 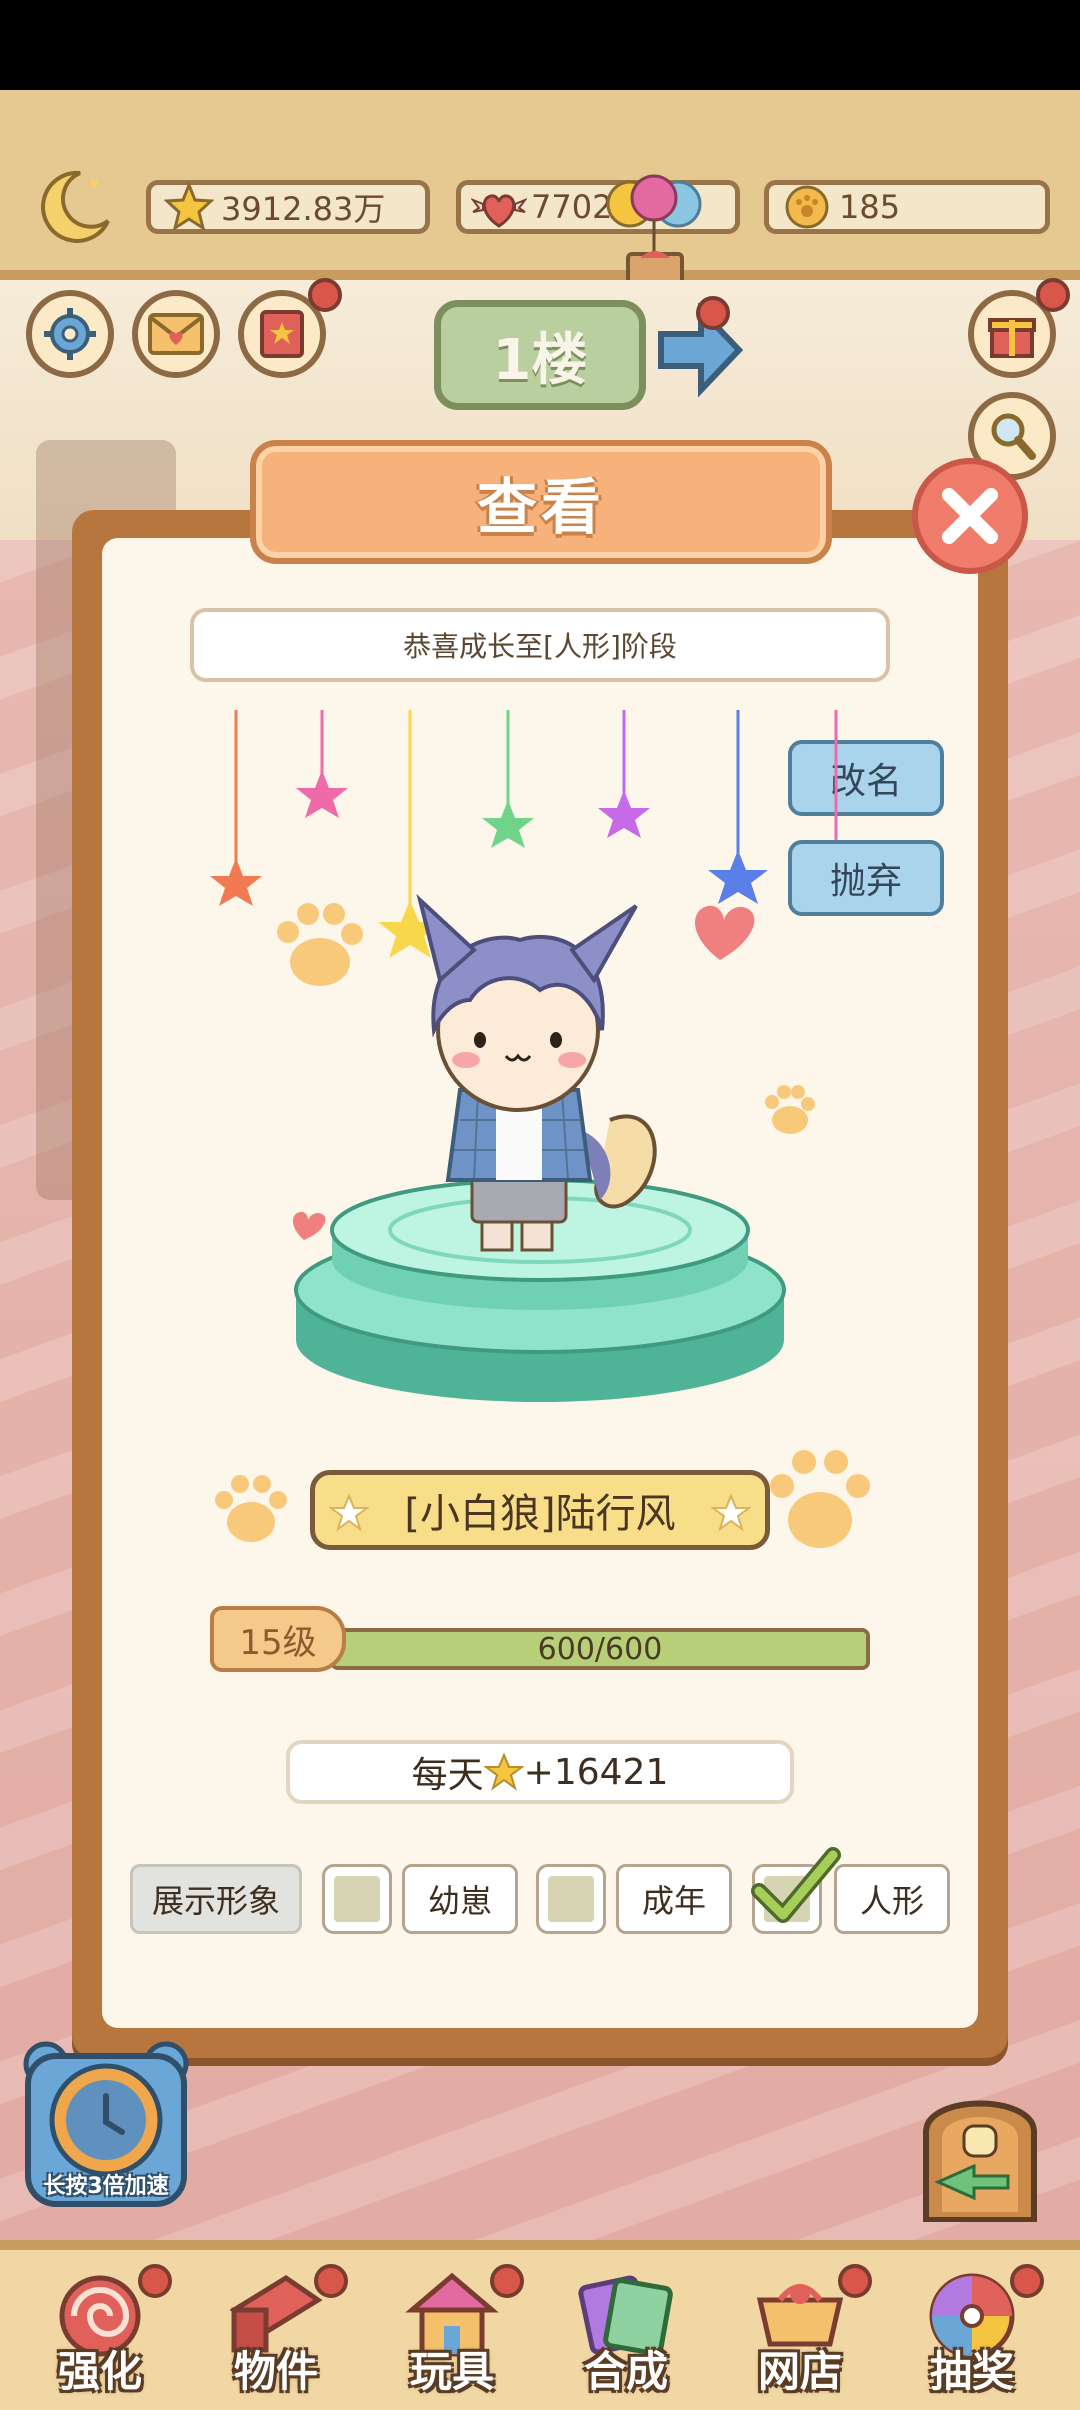 What do you see at coordinates (540, 355) in the screenshot?
I see `floor-sign: 1楼` at bounding box center [540, 355].